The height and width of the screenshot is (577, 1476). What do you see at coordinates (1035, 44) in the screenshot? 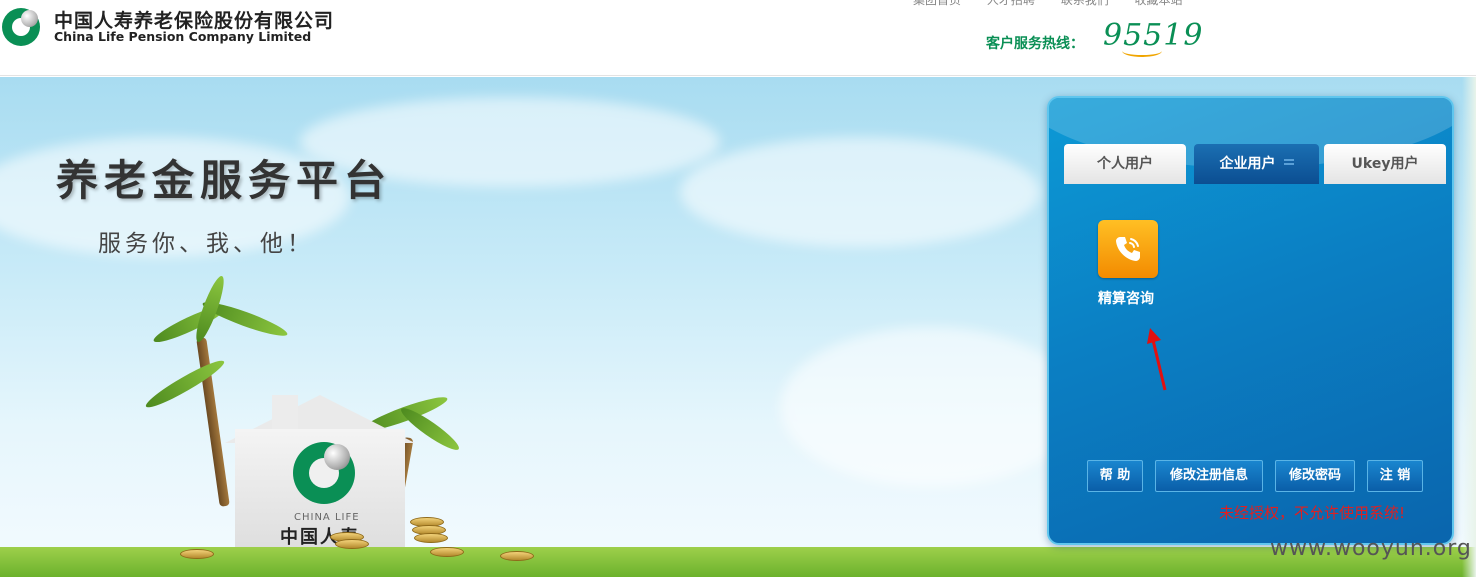
I see `hotline-label: 客户服务热线：` at bounding box center [1035, 44].